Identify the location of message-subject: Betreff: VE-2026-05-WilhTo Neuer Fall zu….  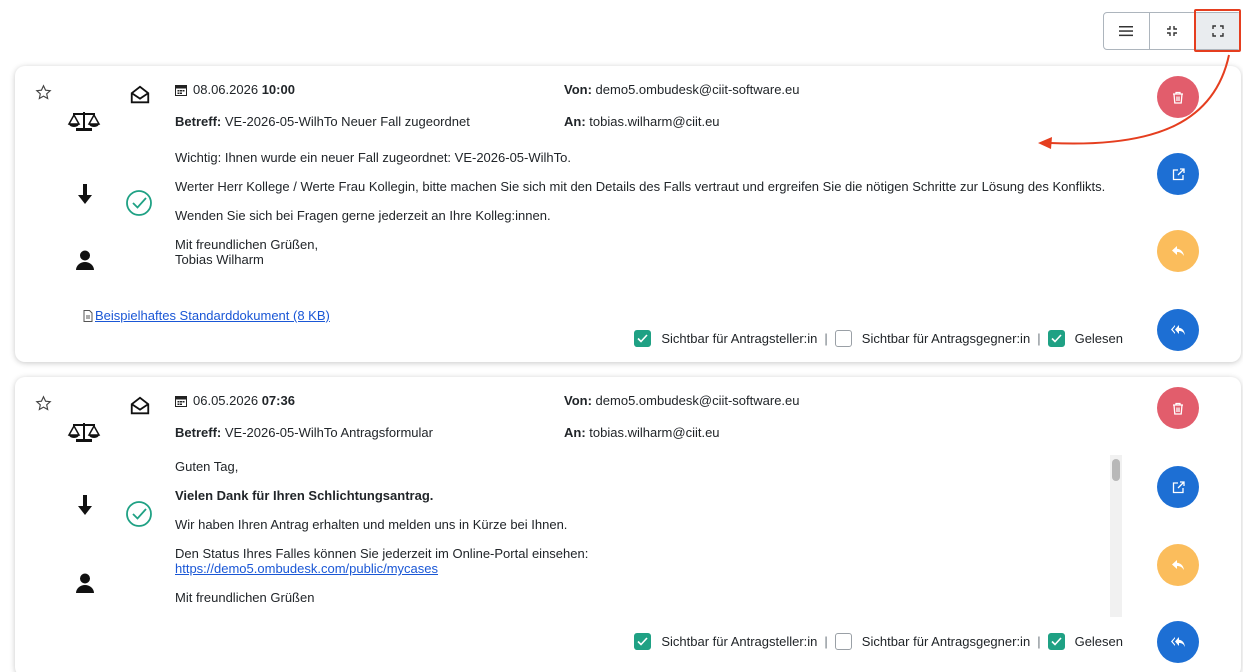
(322, 121).